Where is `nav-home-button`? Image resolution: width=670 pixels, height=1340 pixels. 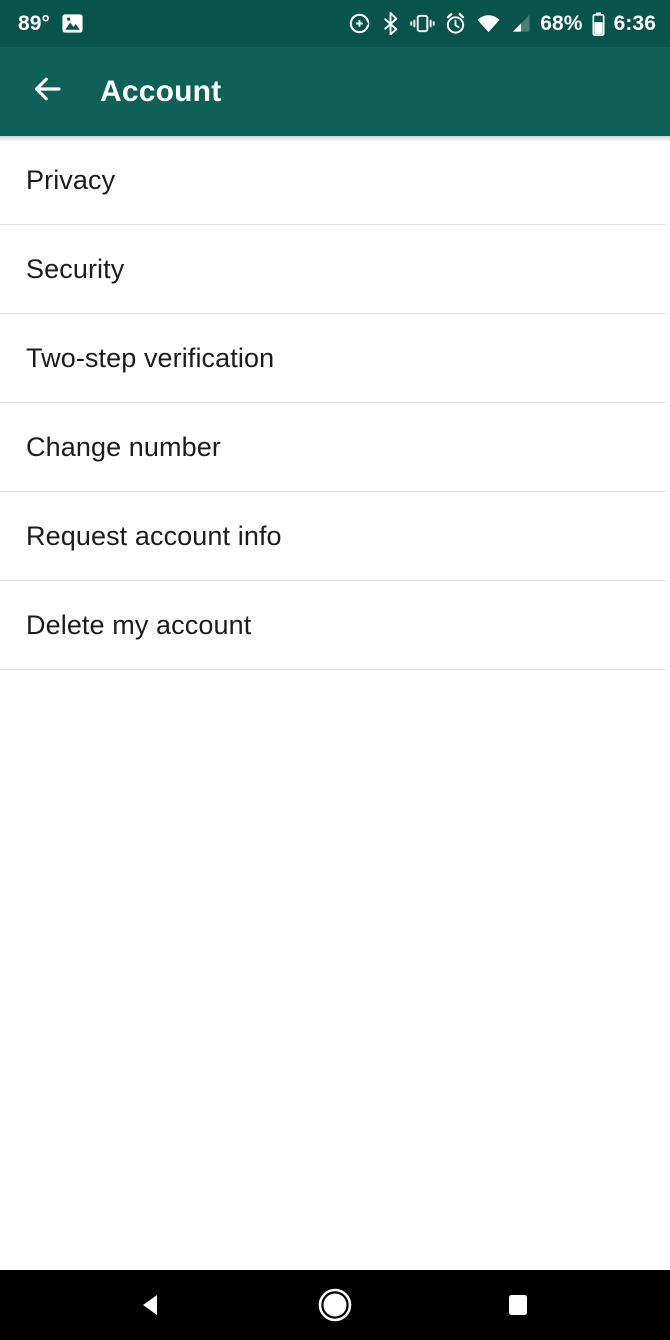
nav-home-button is located at coordinates (335, 1305).